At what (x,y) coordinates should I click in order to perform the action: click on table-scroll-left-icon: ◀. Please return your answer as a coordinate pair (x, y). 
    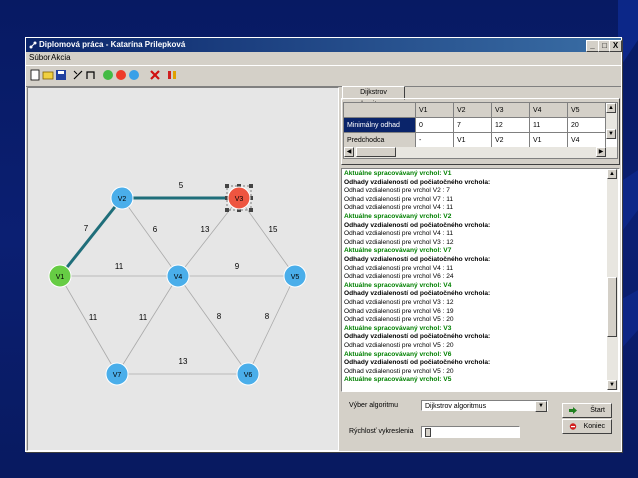
    Looking at the image, I should click on (349, 152).